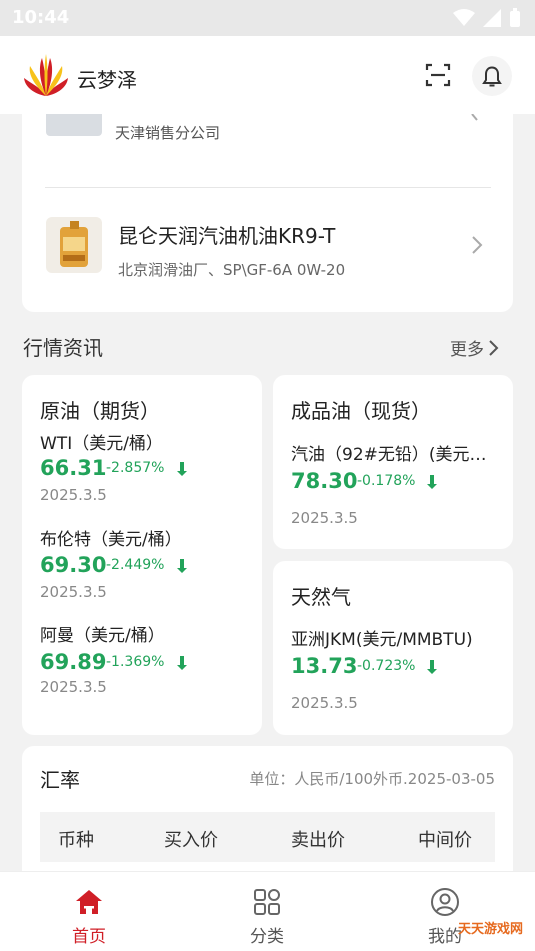 The height and width of the screenshot is (951, 535). I want to click on bell-icon, so click(492, 76).